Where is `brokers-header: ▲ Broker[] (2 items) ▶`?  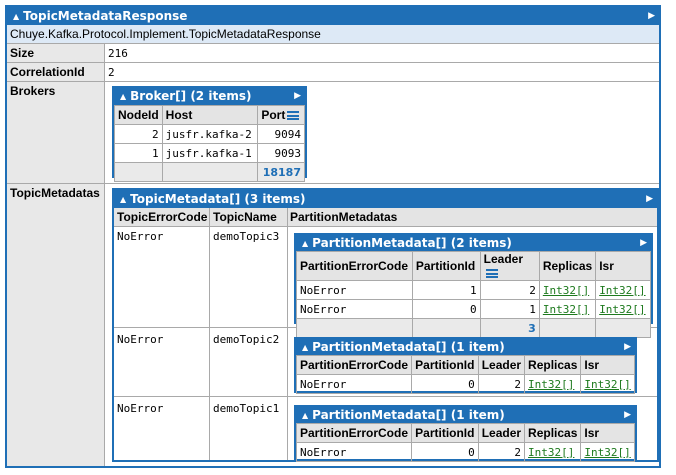 brokers-header: ▲ Broker[] (2 items) ▶ is located at coordinates (209, 96).